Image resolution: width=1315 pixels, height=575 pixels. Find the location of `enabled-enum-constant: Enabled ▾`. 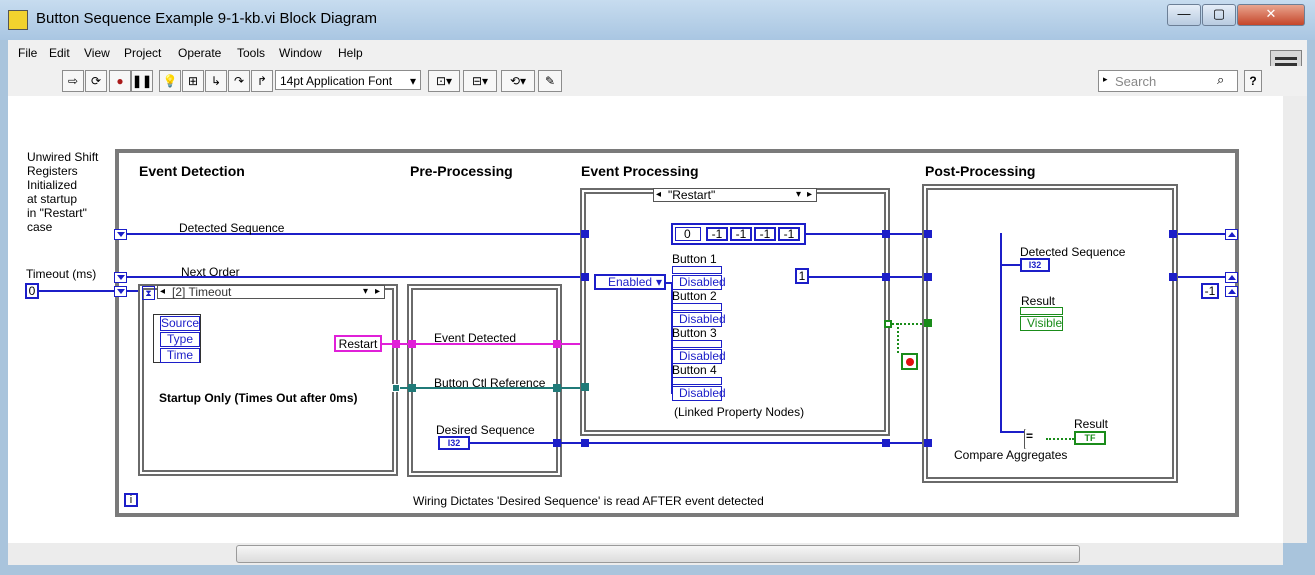

enabled-enum-constant: Enabled ▾ is located at coordinates (630, 282).